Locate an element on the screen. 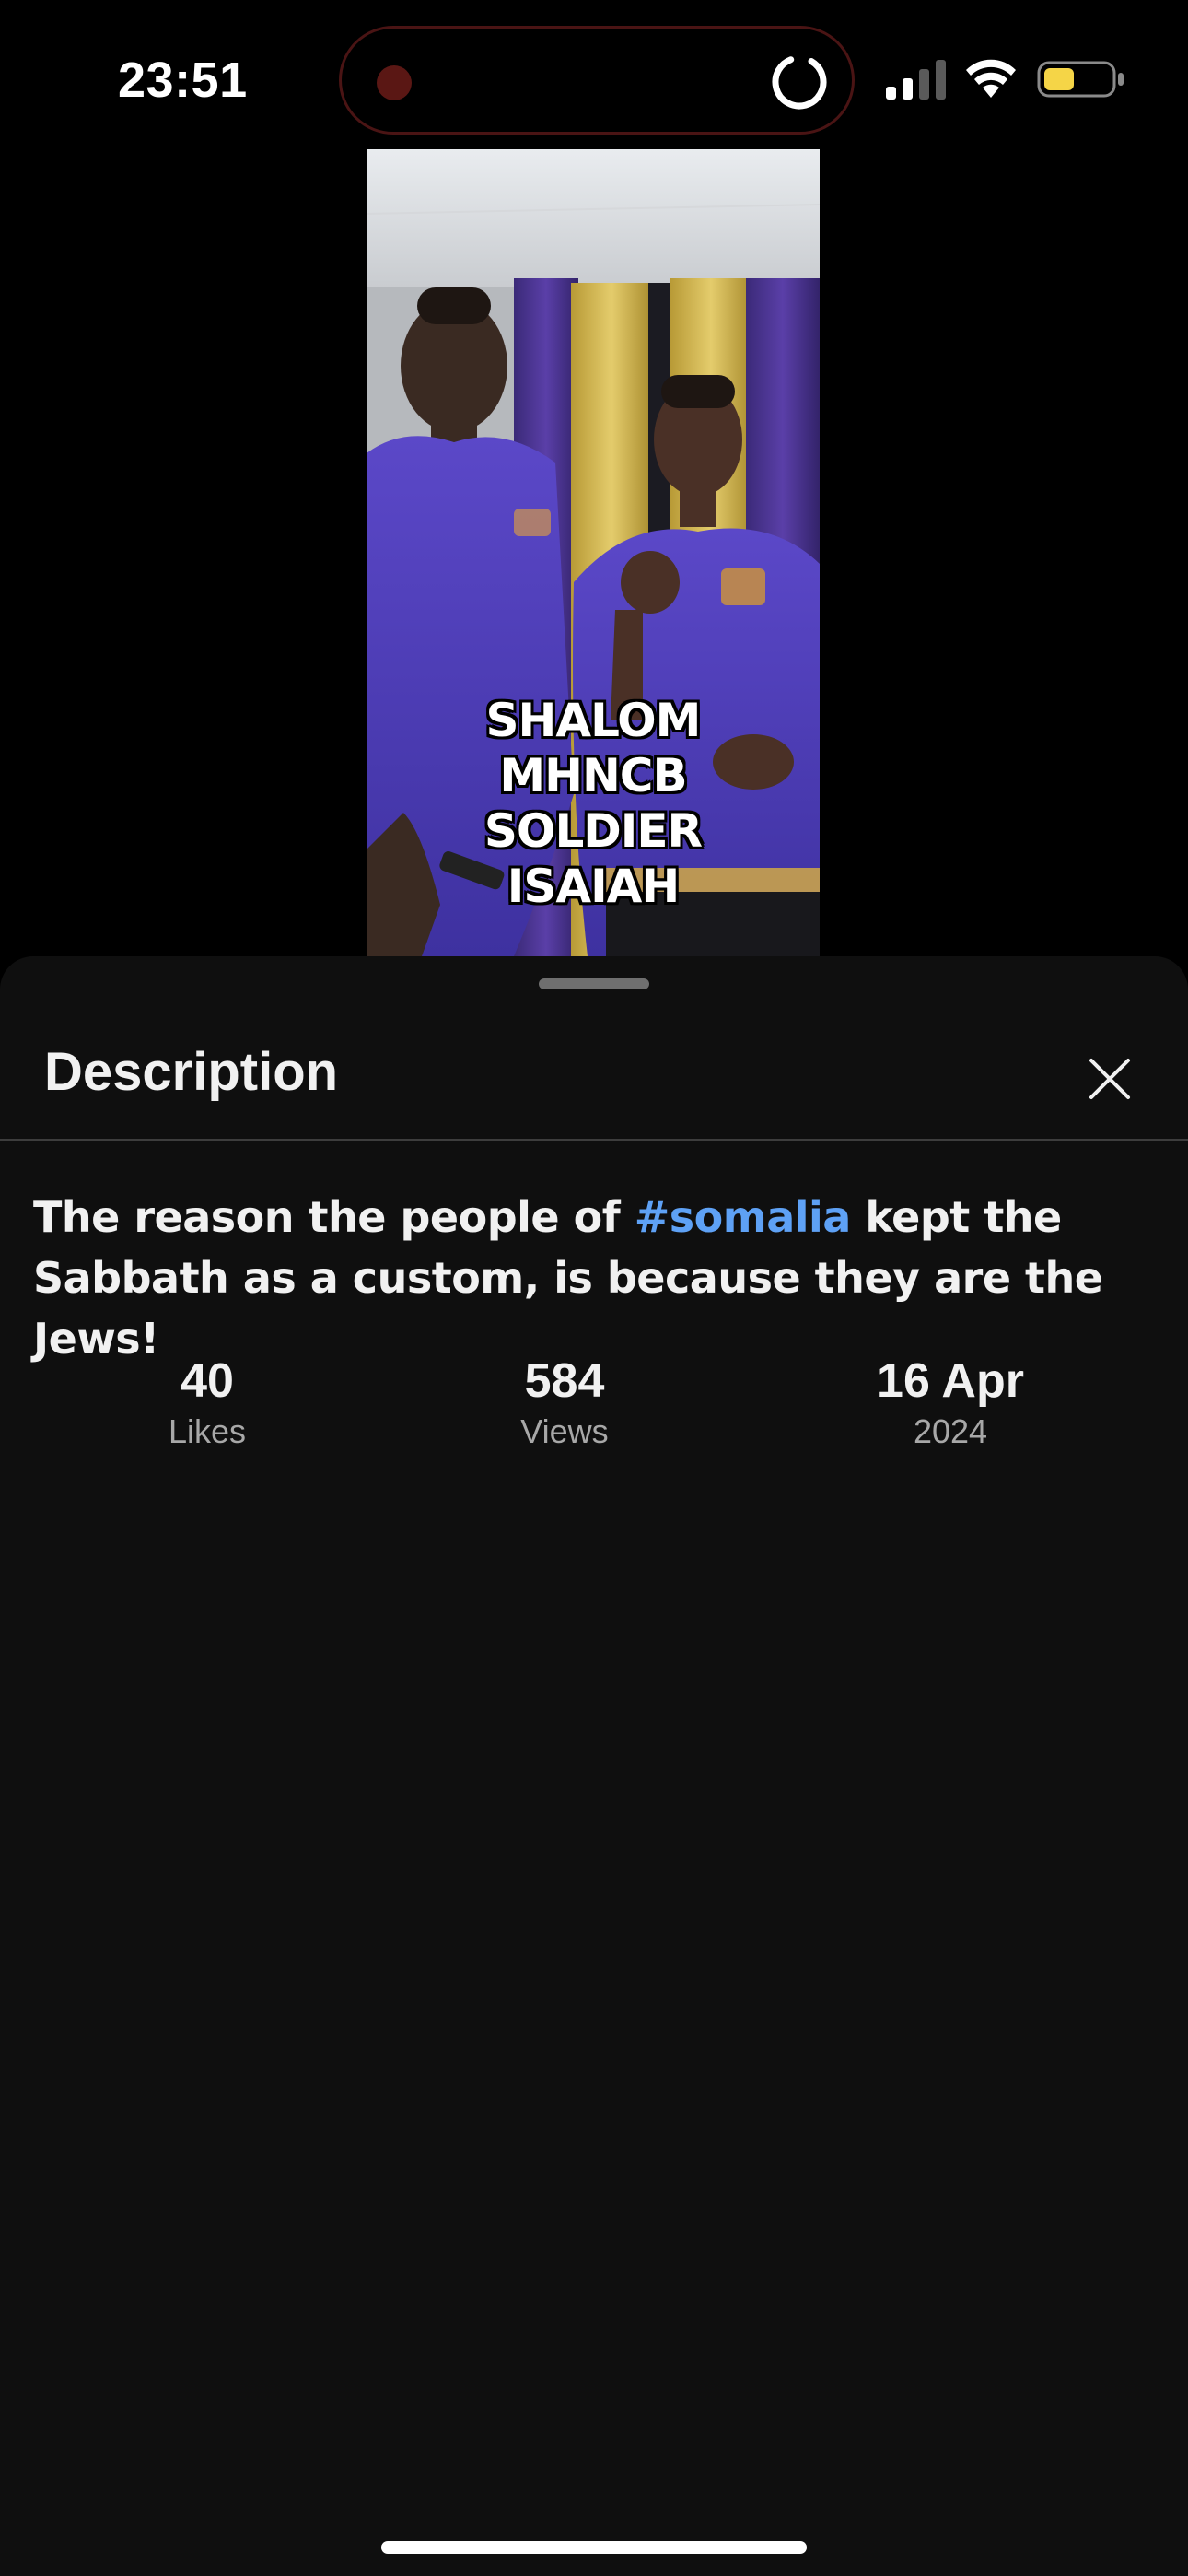 The image size is (1188, 2576). views-stat: 584 Views is located at coordinates (564, 1403).